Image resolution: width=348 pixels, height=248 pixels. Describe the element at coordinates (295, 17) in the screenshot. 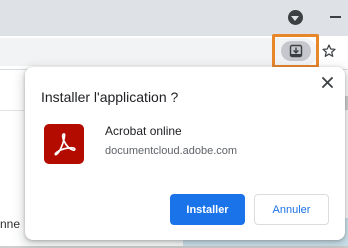

I see `profile-dropdown-icon` at that location.